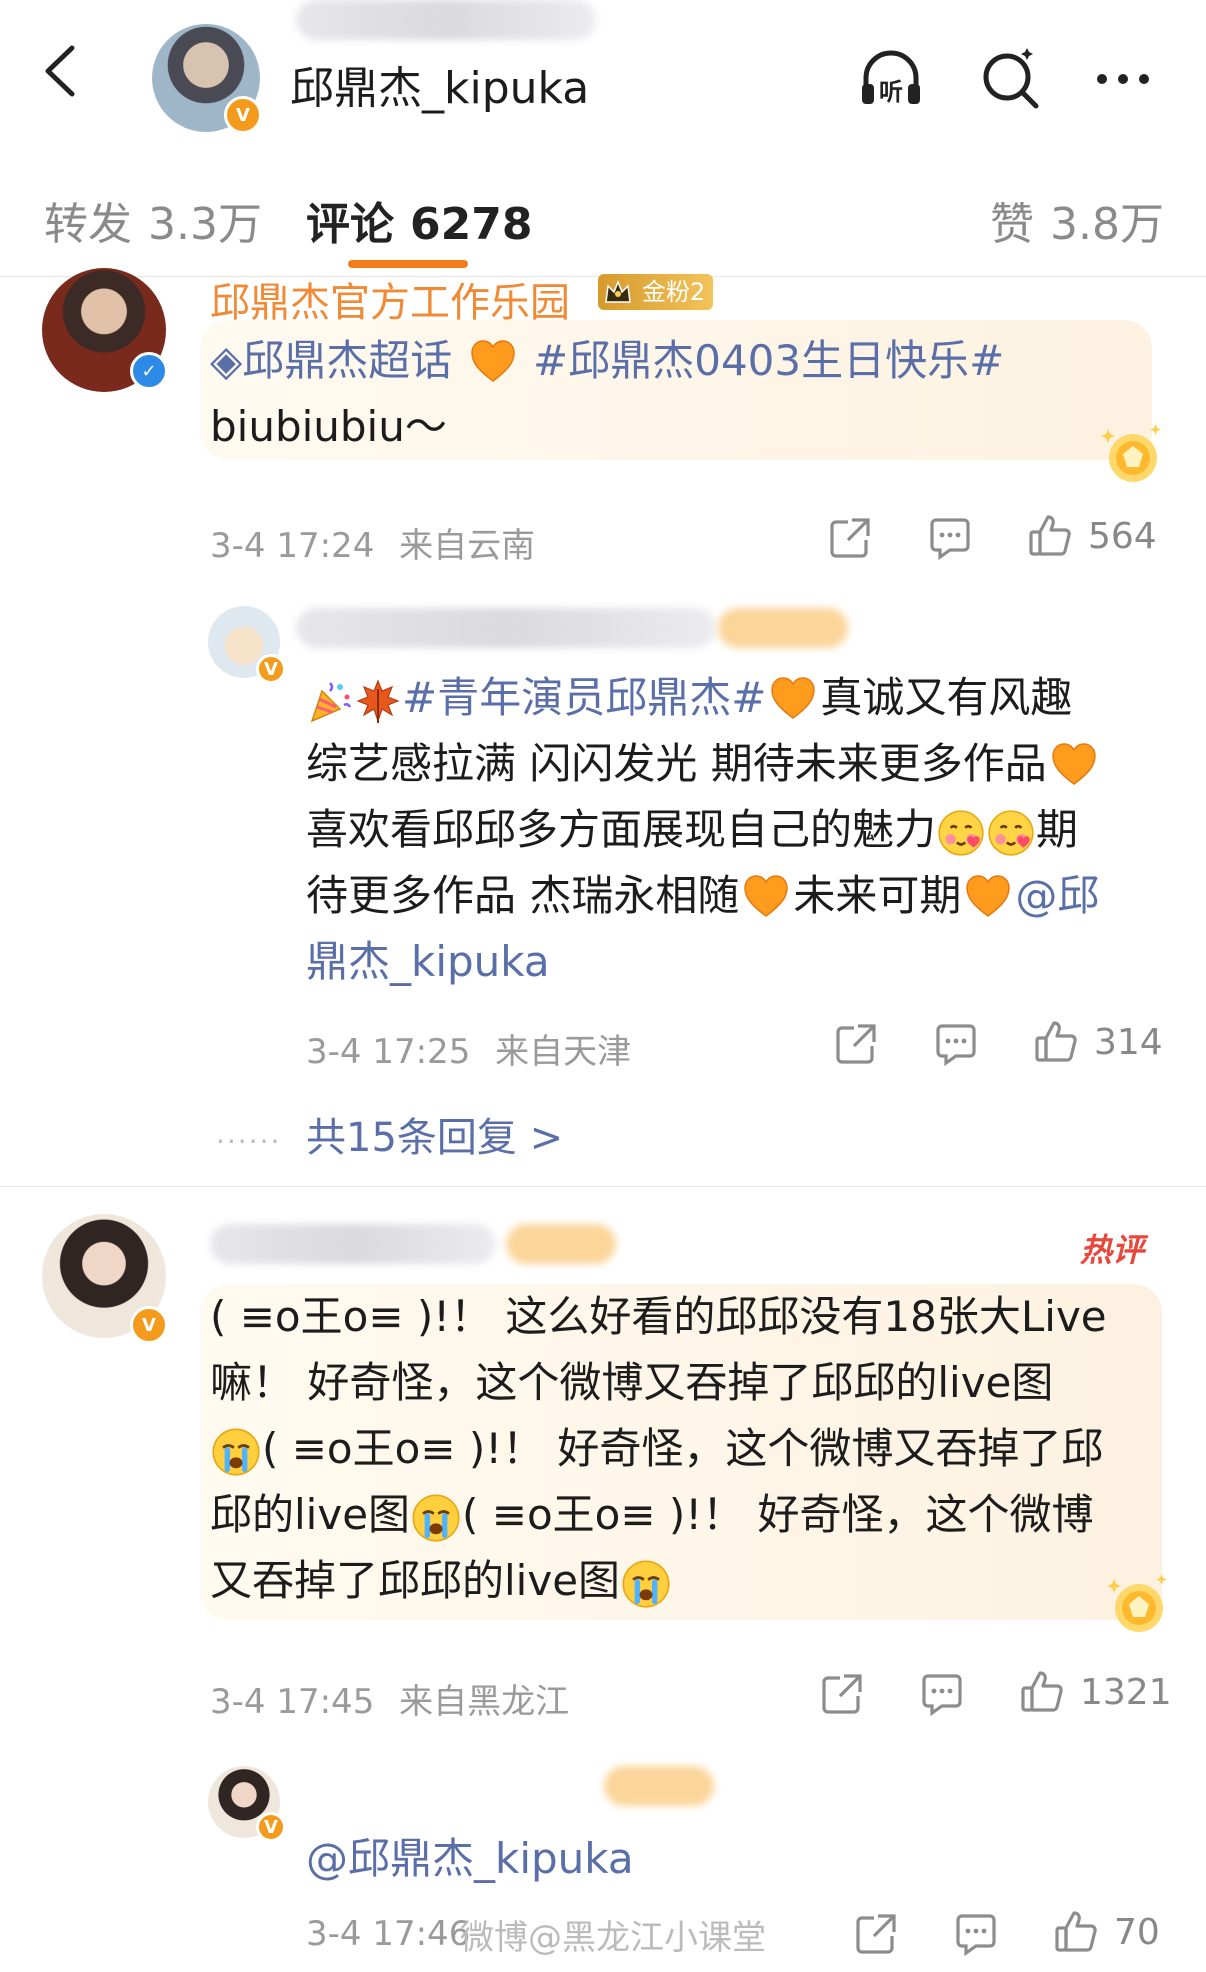  What do you see at coordinates (1128, 1042) in the screenshot?
I see `like-count: 314` at bounding box center [1128, 1042].